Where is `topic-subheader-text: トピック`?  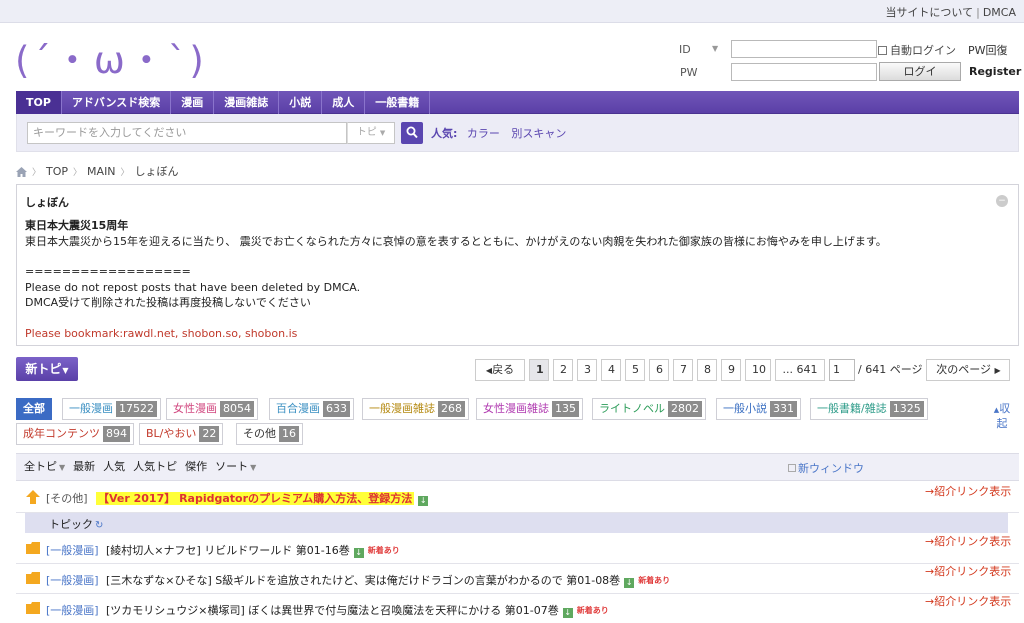 topic-subheader-text: トピック is located at coordinates (71, 524).